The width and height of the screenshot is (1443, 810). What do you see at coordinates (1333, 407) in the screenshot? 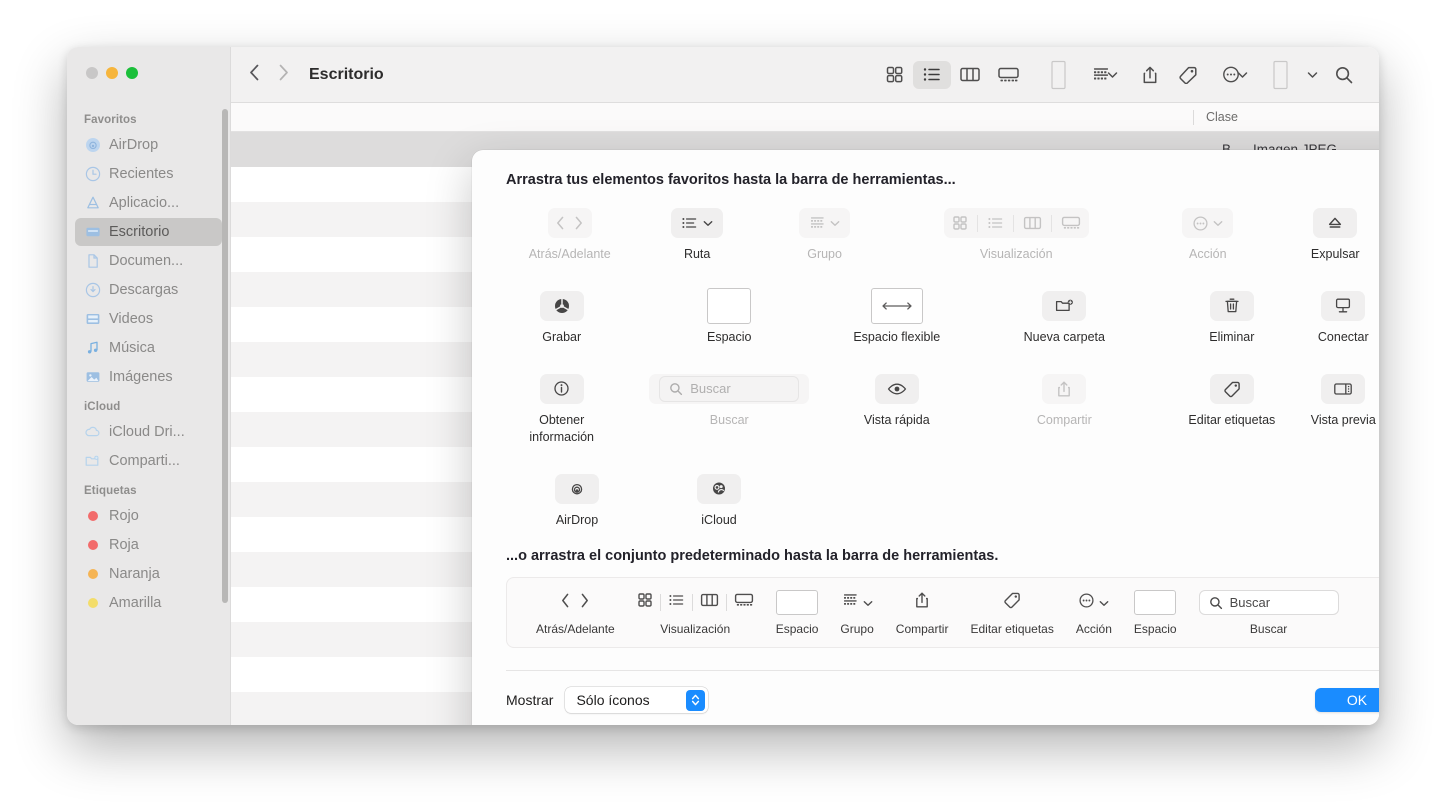
I see `palette-item-vista-previa: Vista previa` at bounding box center [1333, 407].